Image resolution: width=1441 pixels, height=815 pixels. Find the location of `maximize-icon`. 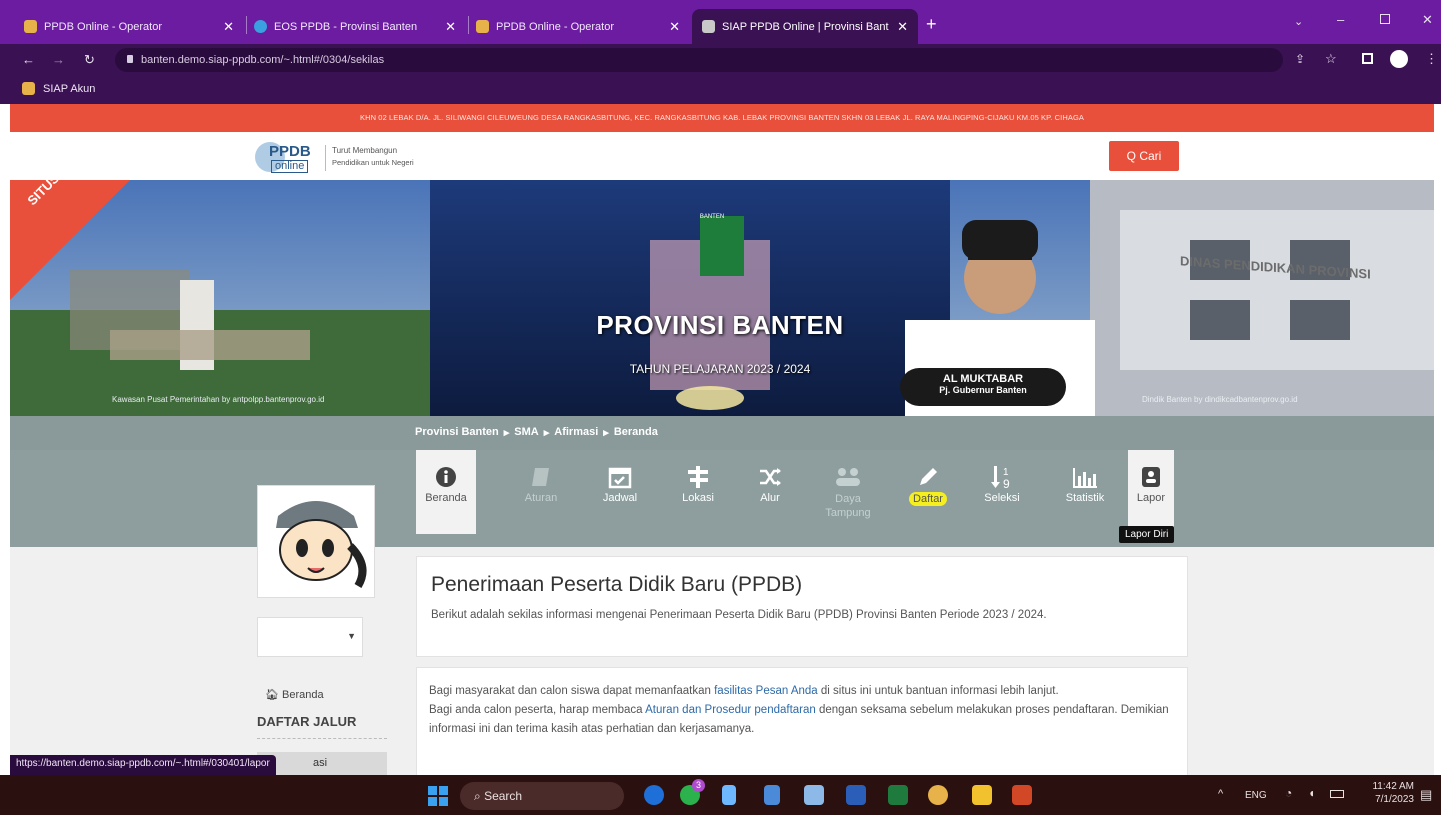

maximize-icon is located at coordinates (1385, 19).